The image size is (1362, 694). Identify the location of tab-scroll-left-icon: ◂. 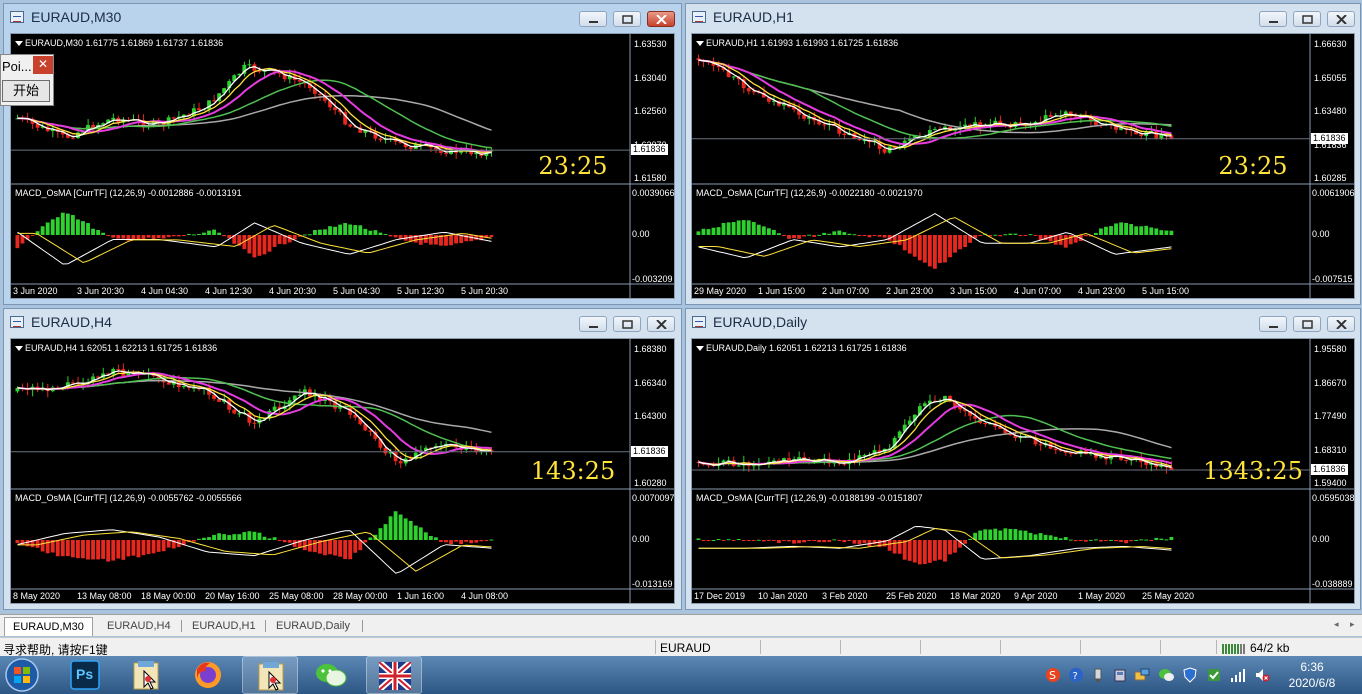
(1336, 624).